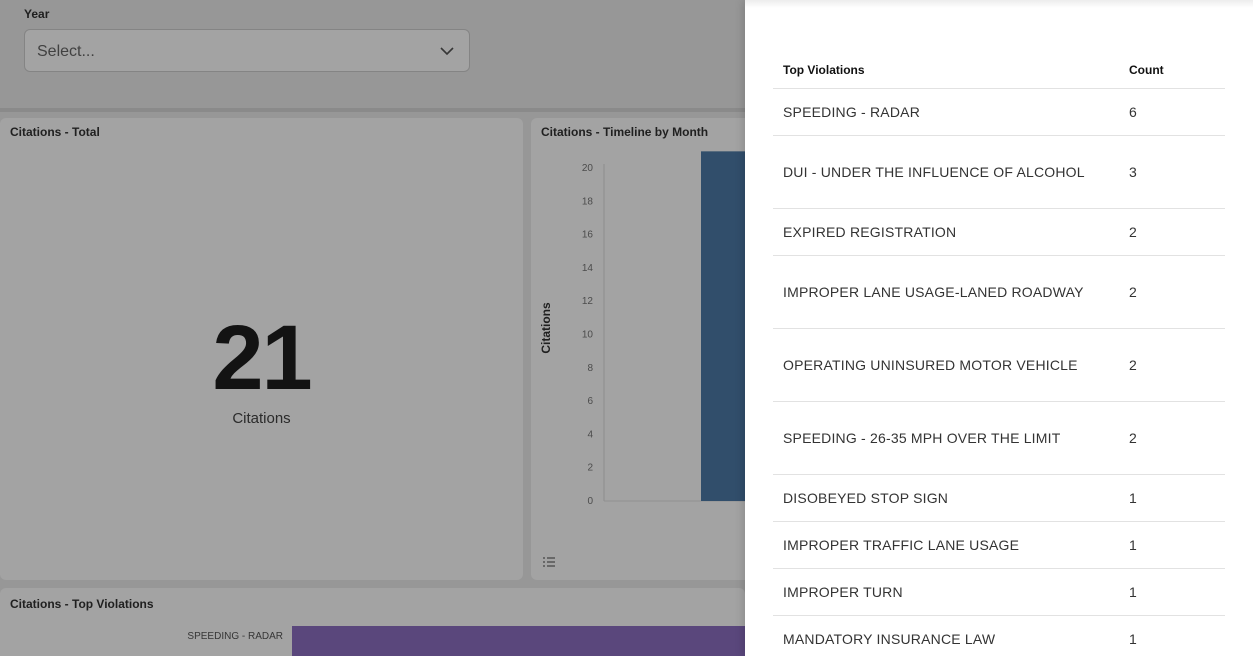  What do you see at coordinates (590, 401) in the screenshot?
I see `y-tick-label: 6` at bounding box center [590, 401].